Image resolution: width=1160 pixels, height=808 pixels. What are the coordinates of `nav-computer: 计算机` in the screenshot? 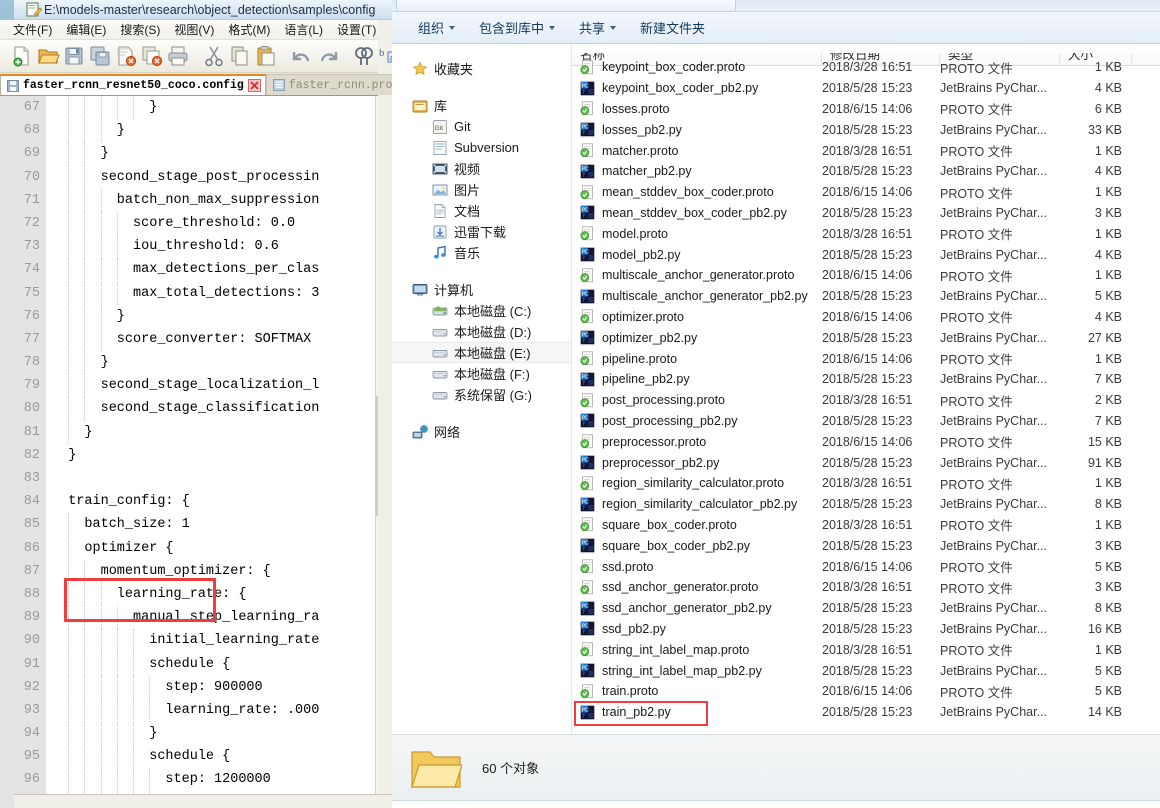 It's located at (481, 289).